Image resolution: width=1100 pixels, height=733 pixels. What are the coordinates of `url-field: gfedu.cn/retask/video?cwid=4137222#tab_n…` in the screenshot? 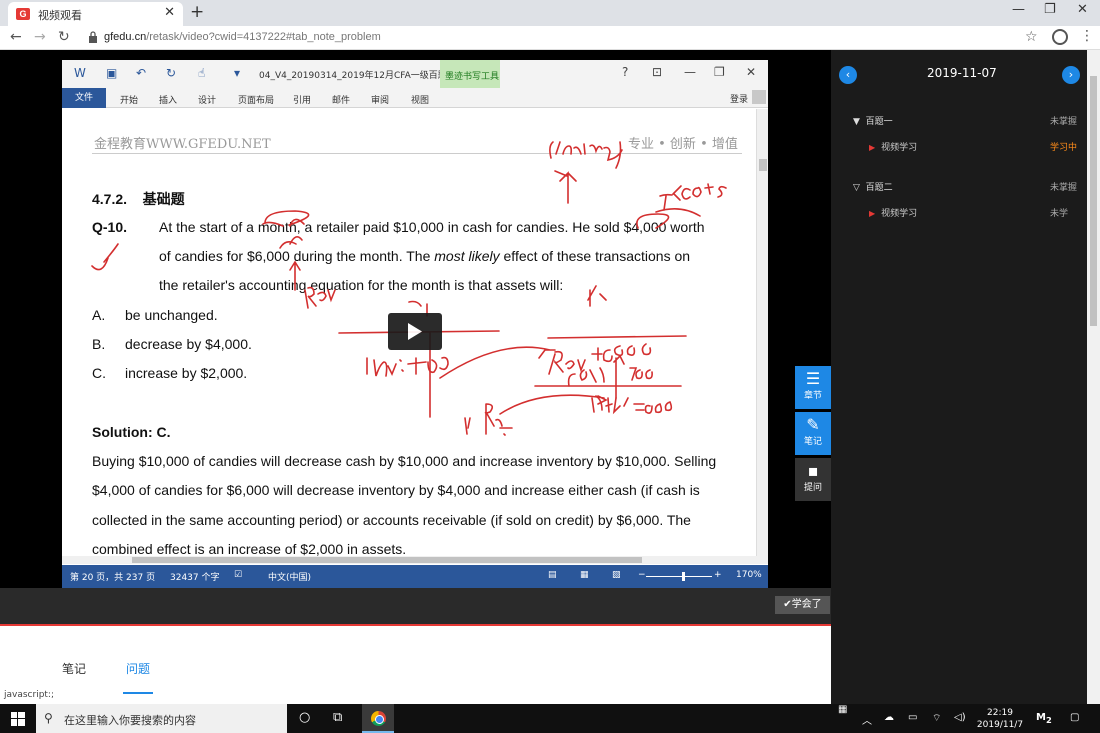 It's located at (549, 38).